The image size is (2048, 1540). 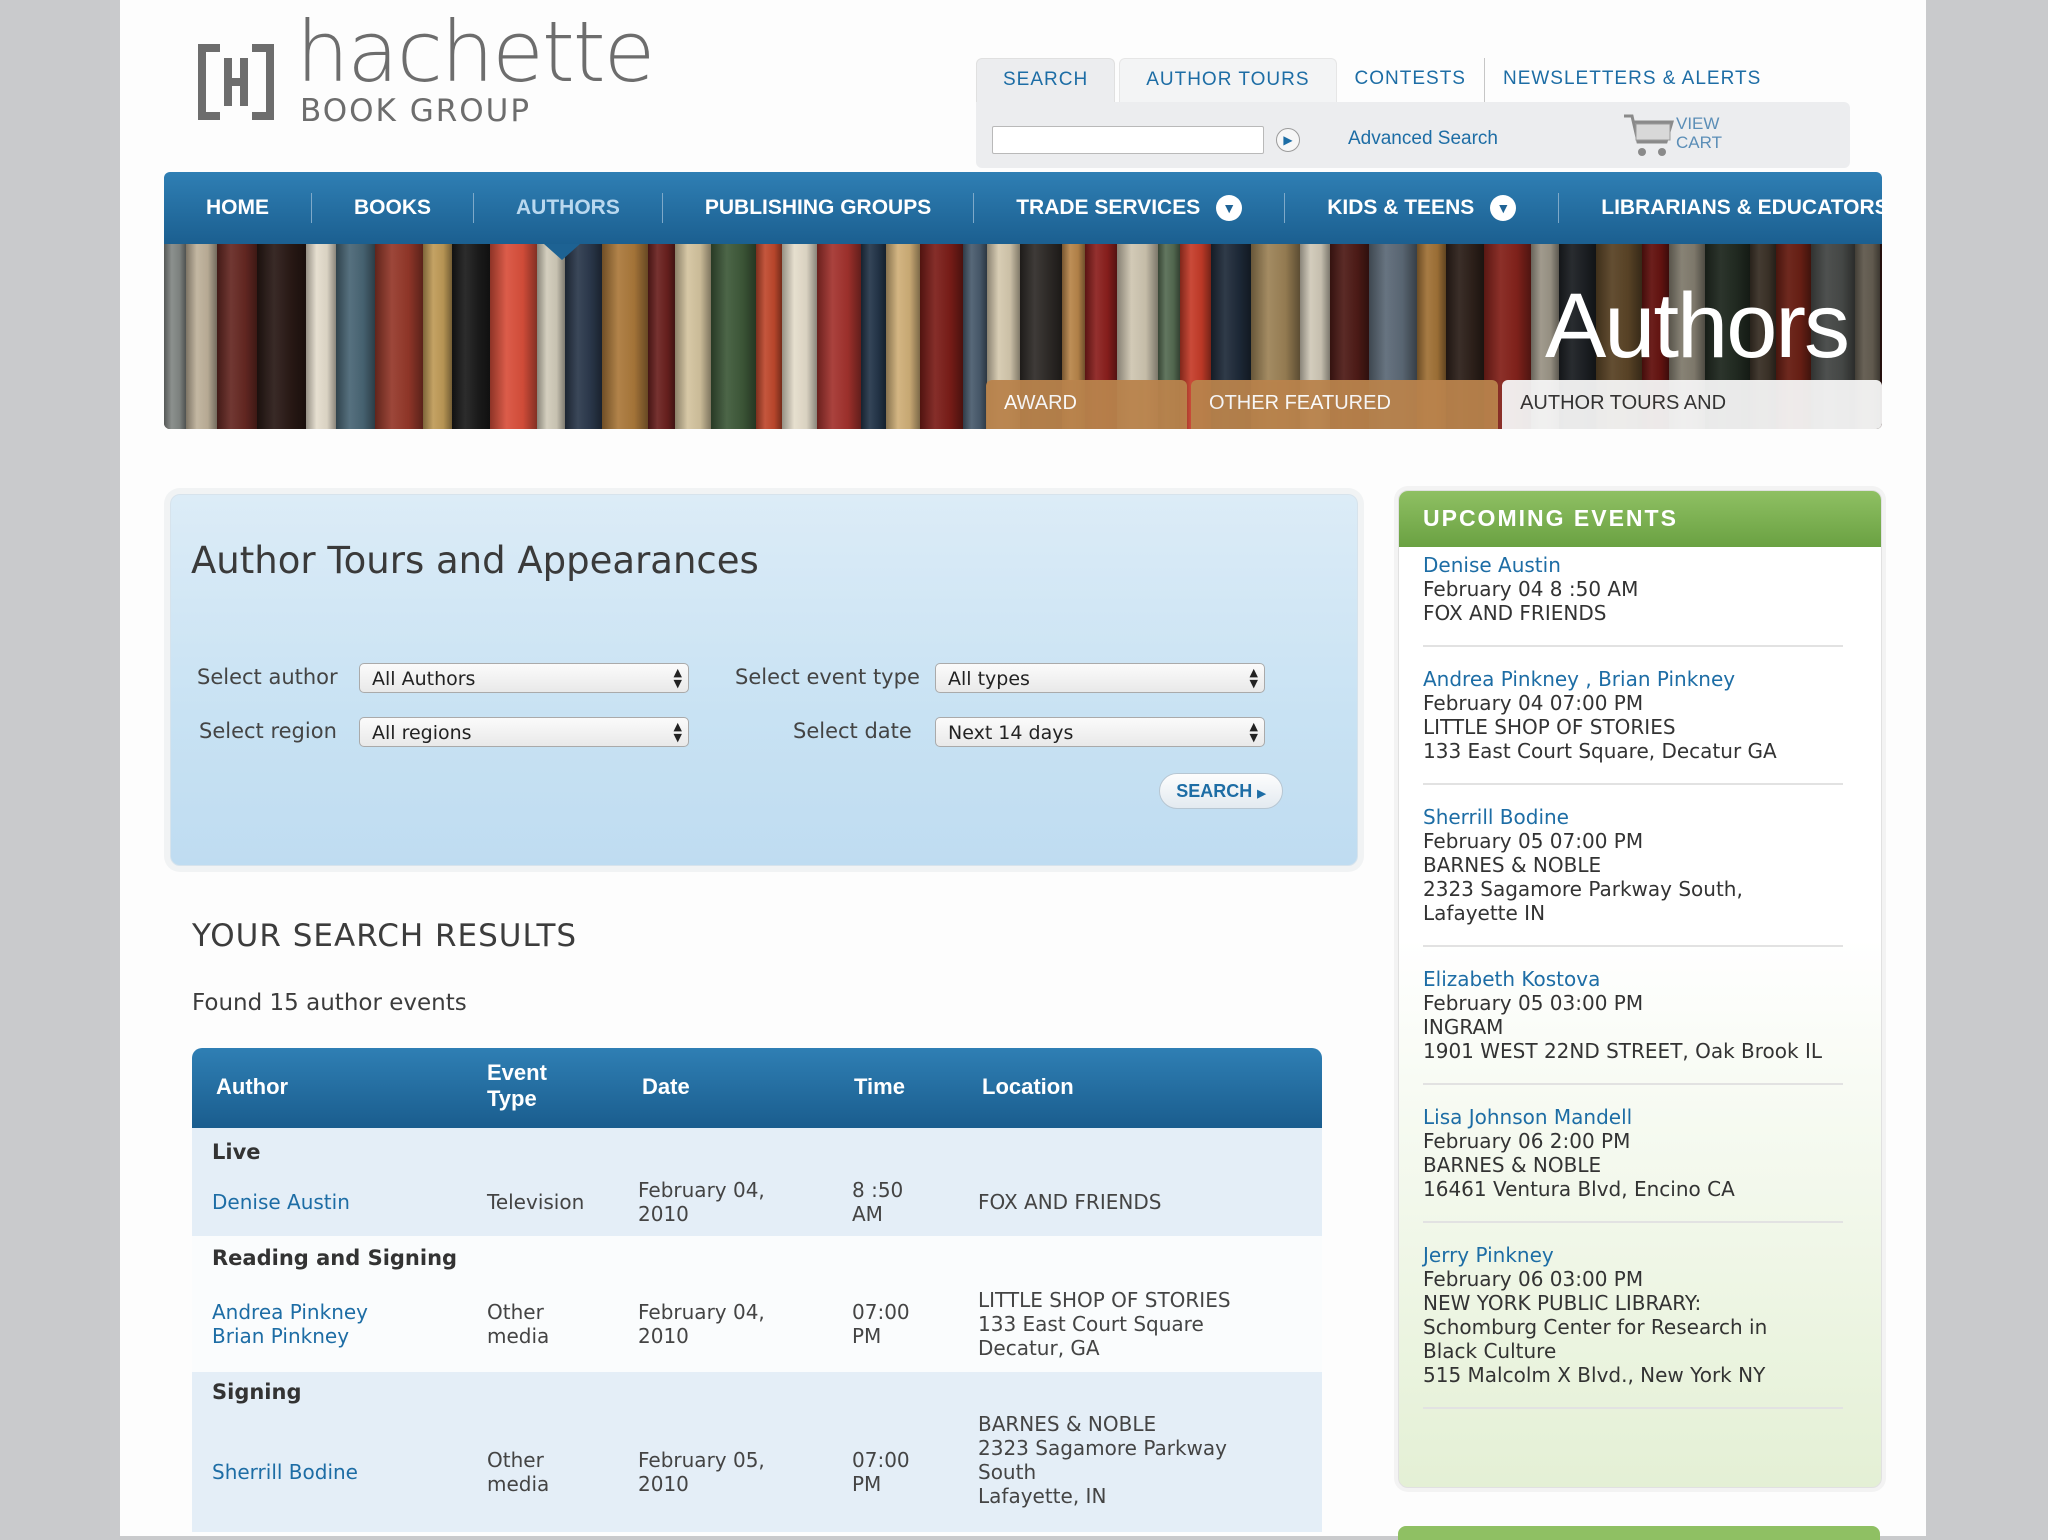 I want to click on nav-authors: AUTHORS, so click(x=568, y=208).